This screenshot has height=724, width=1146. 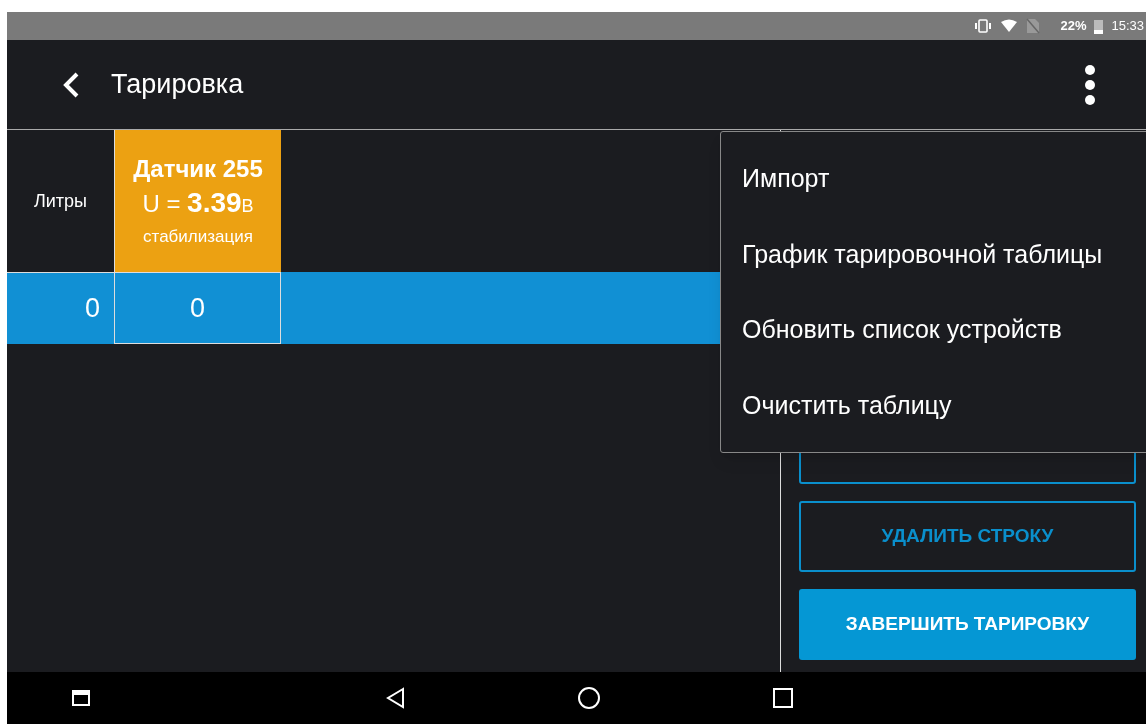 What do you see at coordinates (983, 26) in the screenshot?
I see `vibrate-icon` at bounding box center [983, 26].